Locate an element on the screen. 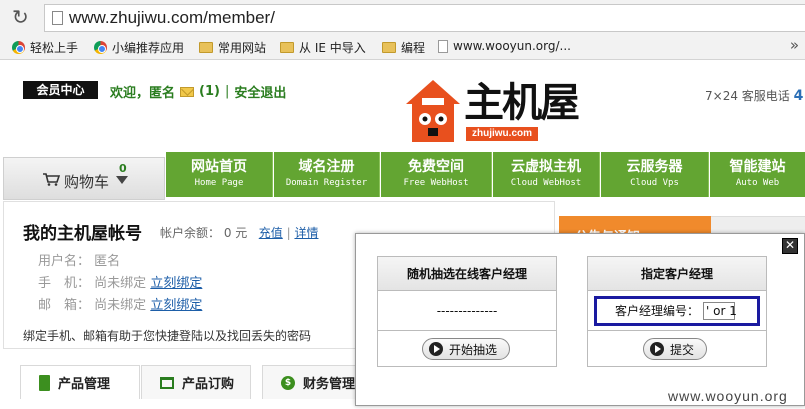  member-center-badge: 会员中心 is located at coordinates (60, 90).